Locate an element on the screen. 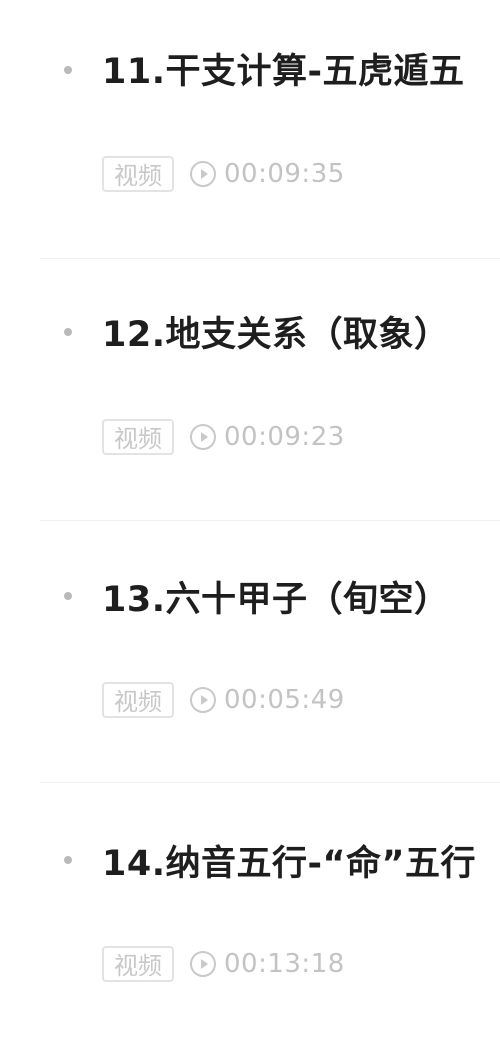  lesson-title: 12.地支关系（取象） is located at coordinates (276, 335).